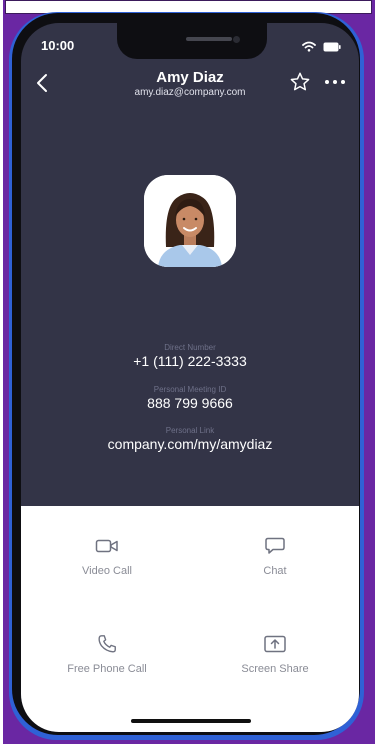  Describe the element at coordinates (275, 669) in the screenshot. I see `screen-share-label: Screen Share` at that location.